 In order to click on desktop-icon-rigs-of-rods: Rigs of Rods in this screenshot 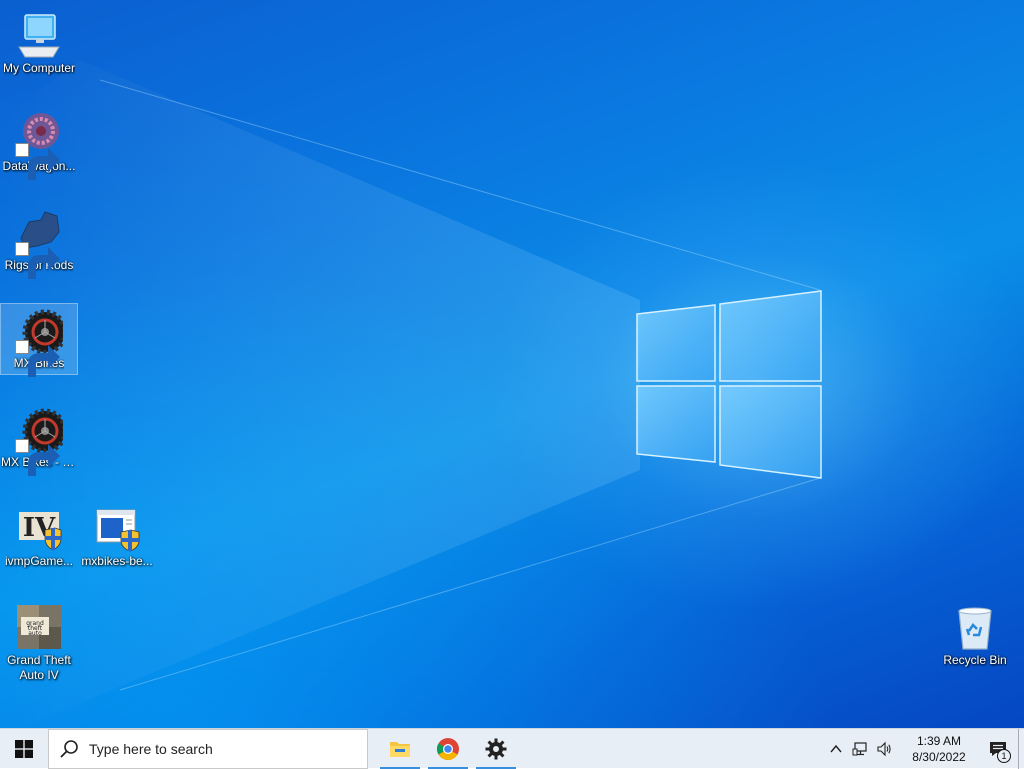, I will do `click(39, 242)`.